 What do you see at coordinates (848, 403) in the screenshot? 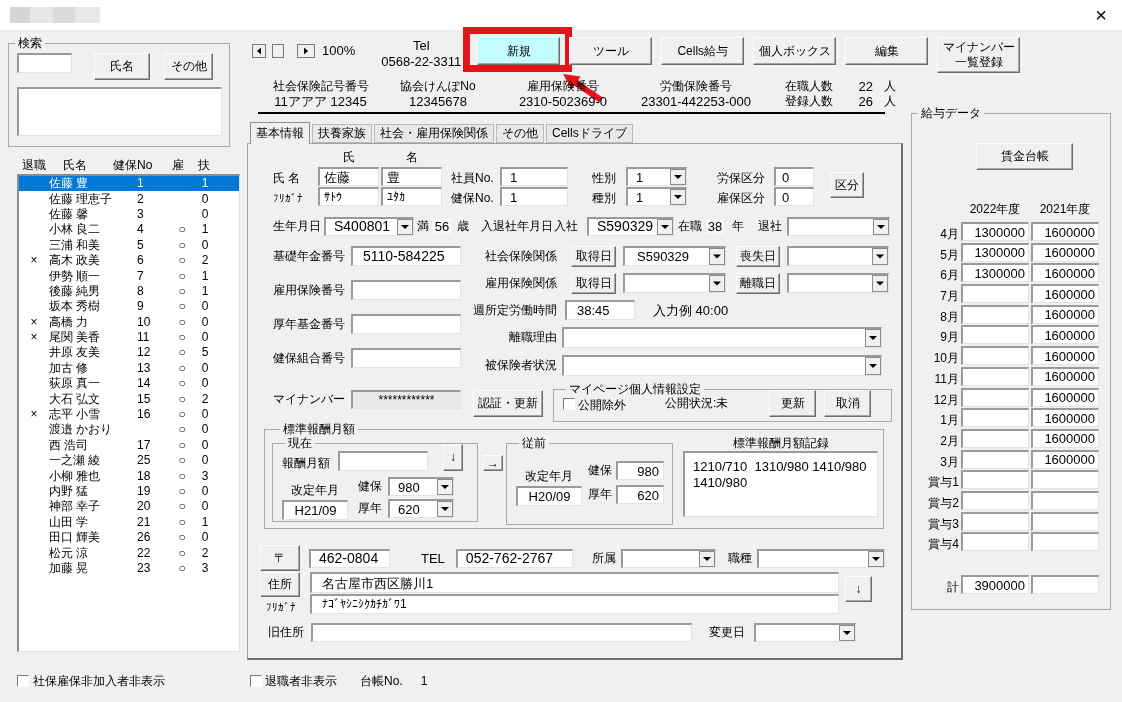
I see `form-button: 取消` at bounding box center [848, 403].